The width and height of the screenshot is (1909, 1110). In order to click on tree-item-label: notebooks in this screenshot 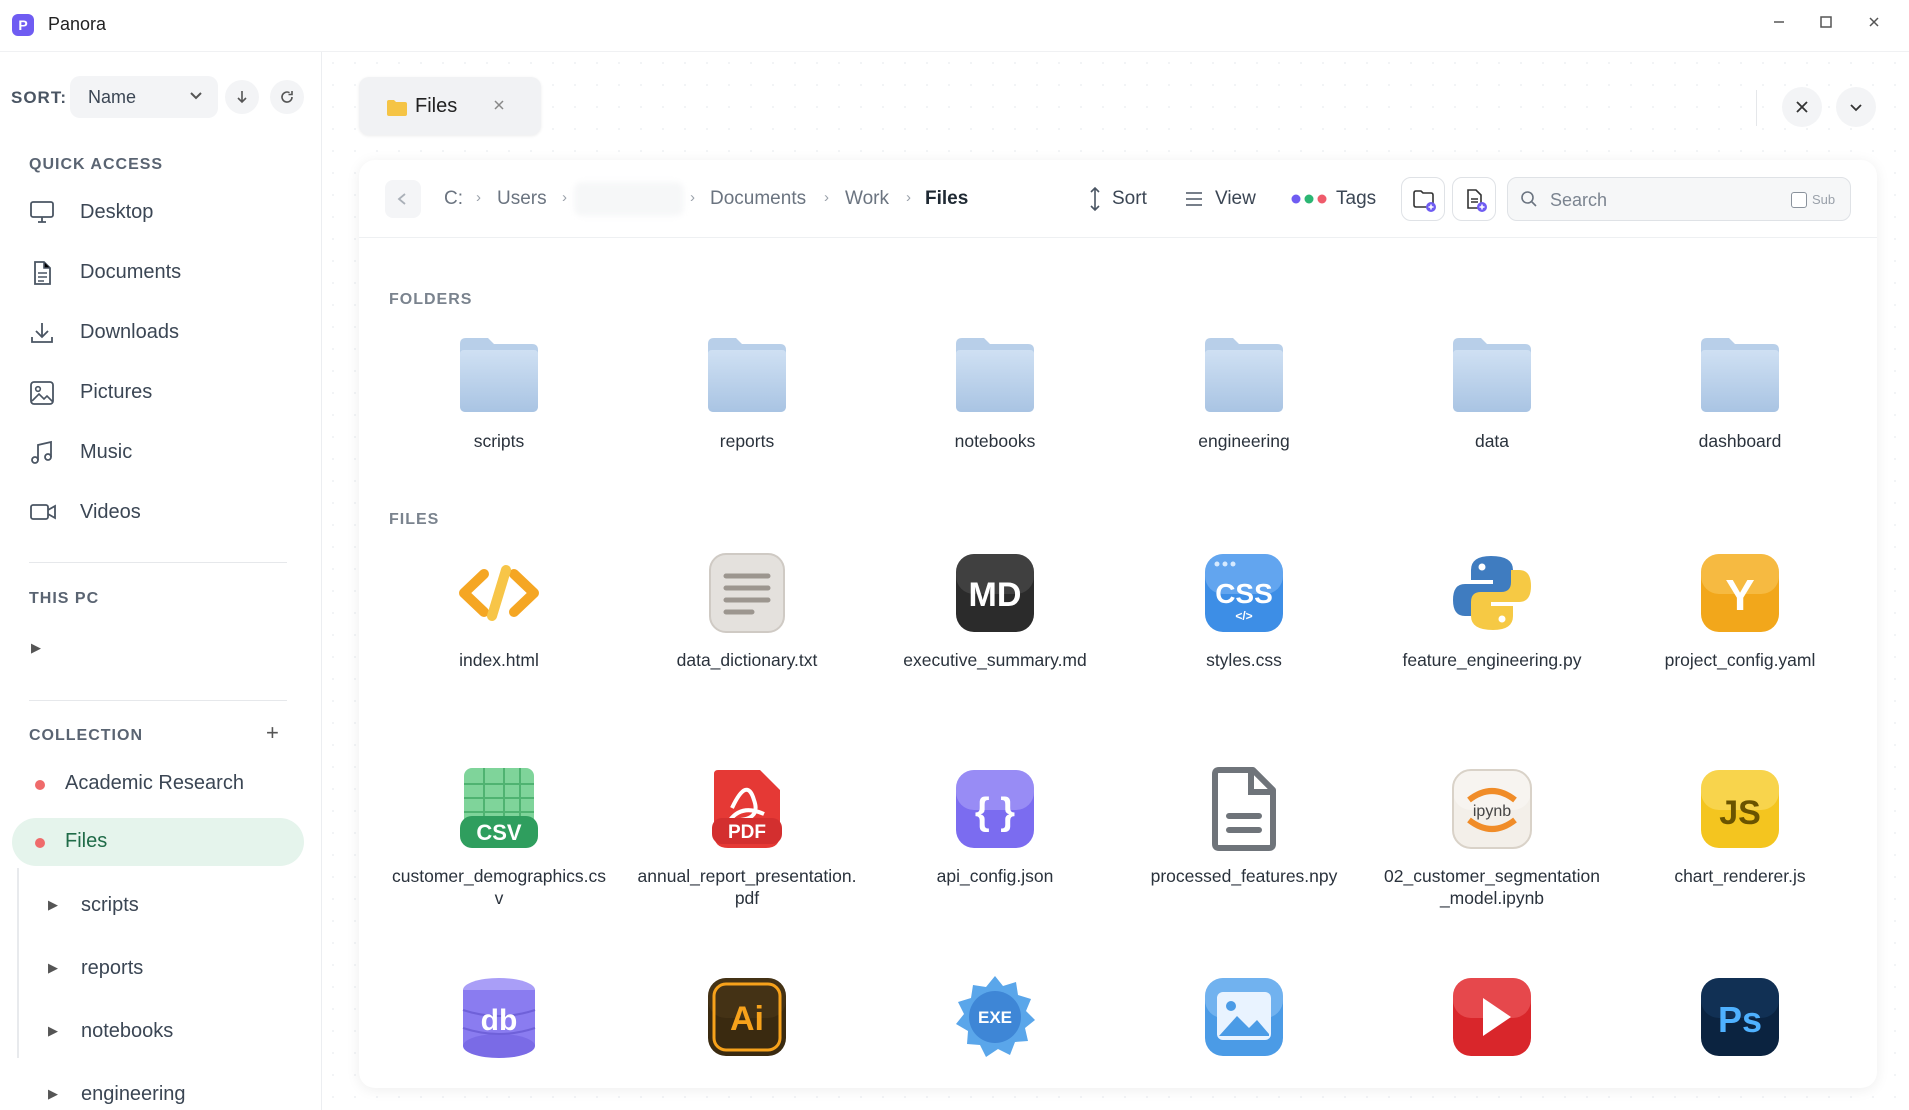, I will do `click(127, 1031)`.